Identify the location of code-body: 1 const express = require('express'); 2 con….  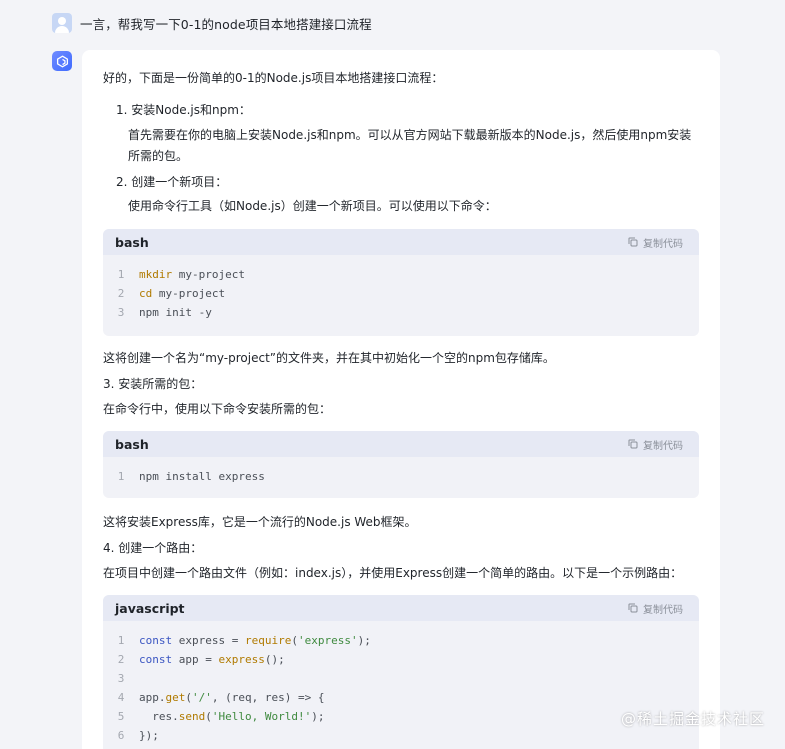
(401, 685).